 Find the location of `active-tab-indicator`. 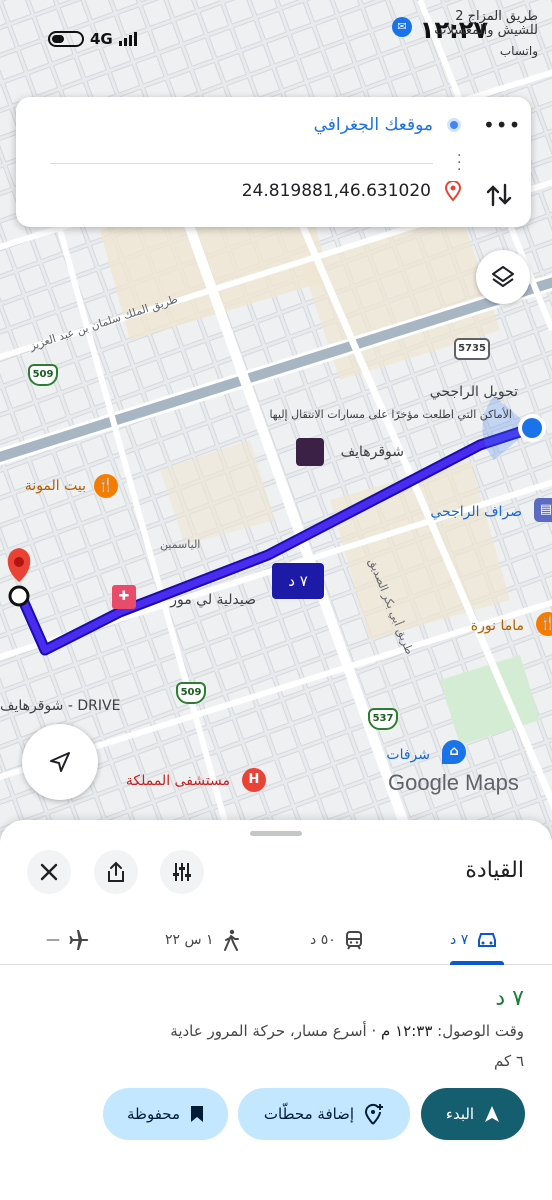

active-tab-indicator is located at coordinates (477, 963).